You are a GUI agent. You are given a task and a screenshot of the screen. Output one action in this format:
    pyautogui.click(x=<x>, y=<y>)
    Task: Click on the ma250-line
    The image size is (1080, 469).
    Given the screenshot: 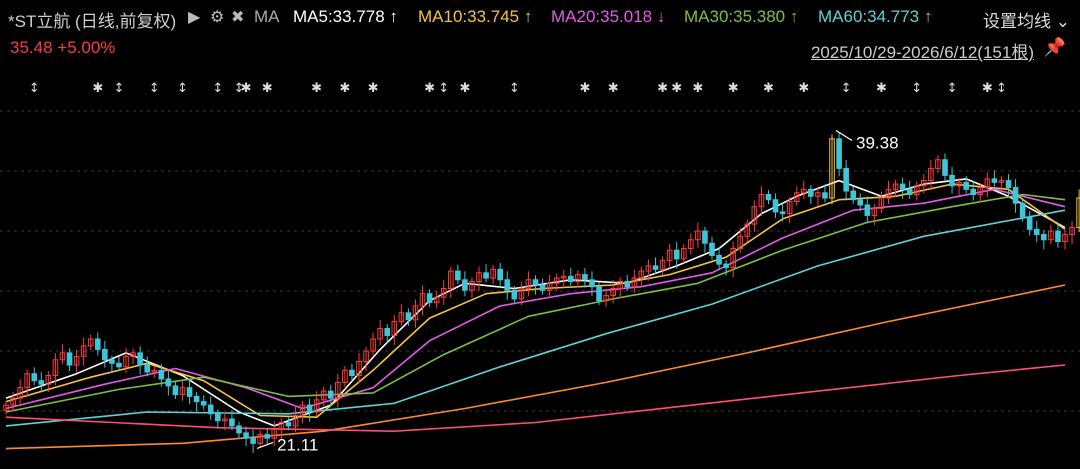 What is the action you would take?
    pyautogui.click(x=535, y=398)
    